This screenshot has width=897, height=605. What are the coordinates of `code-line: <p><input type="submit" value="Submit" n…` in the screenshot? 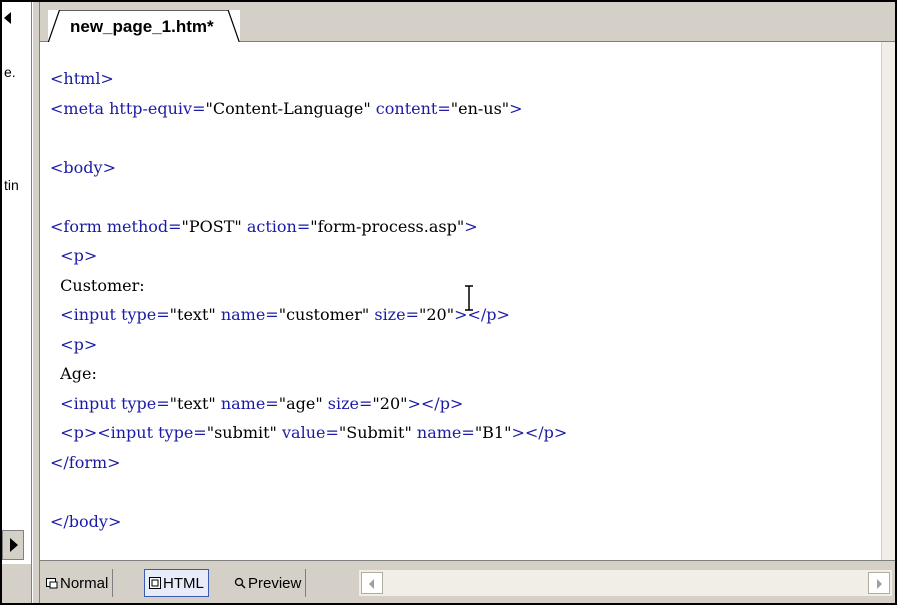 It's located at (308, 433).